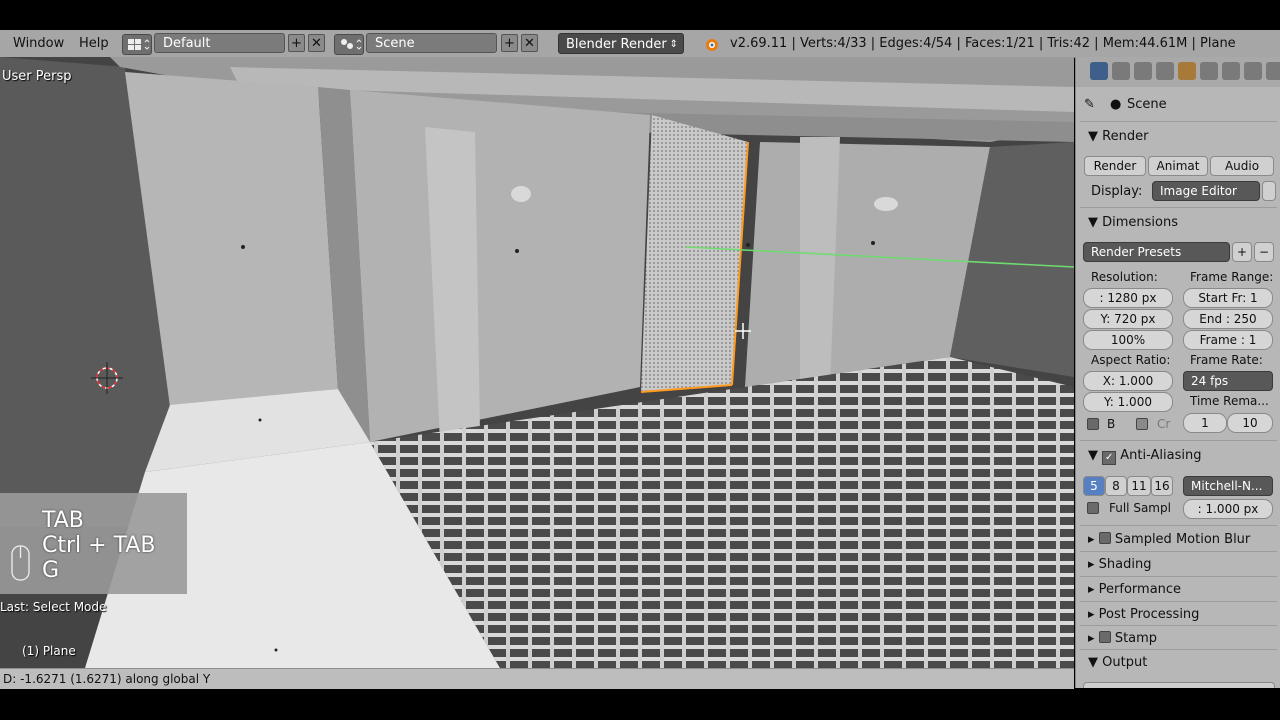 Image resolution: width=1280 pixels, height=720 pixels. I want to click on crop-checkbox, so click(1142, 424).